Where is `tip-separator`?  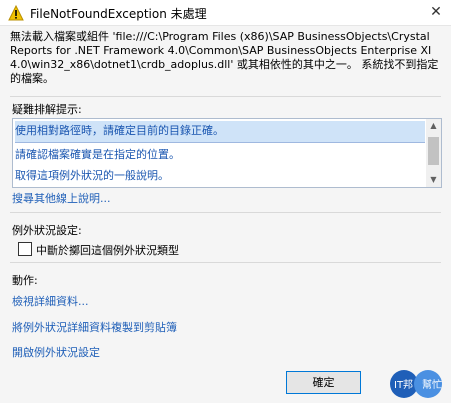
tip-separator is located at coordinates (220, 142).